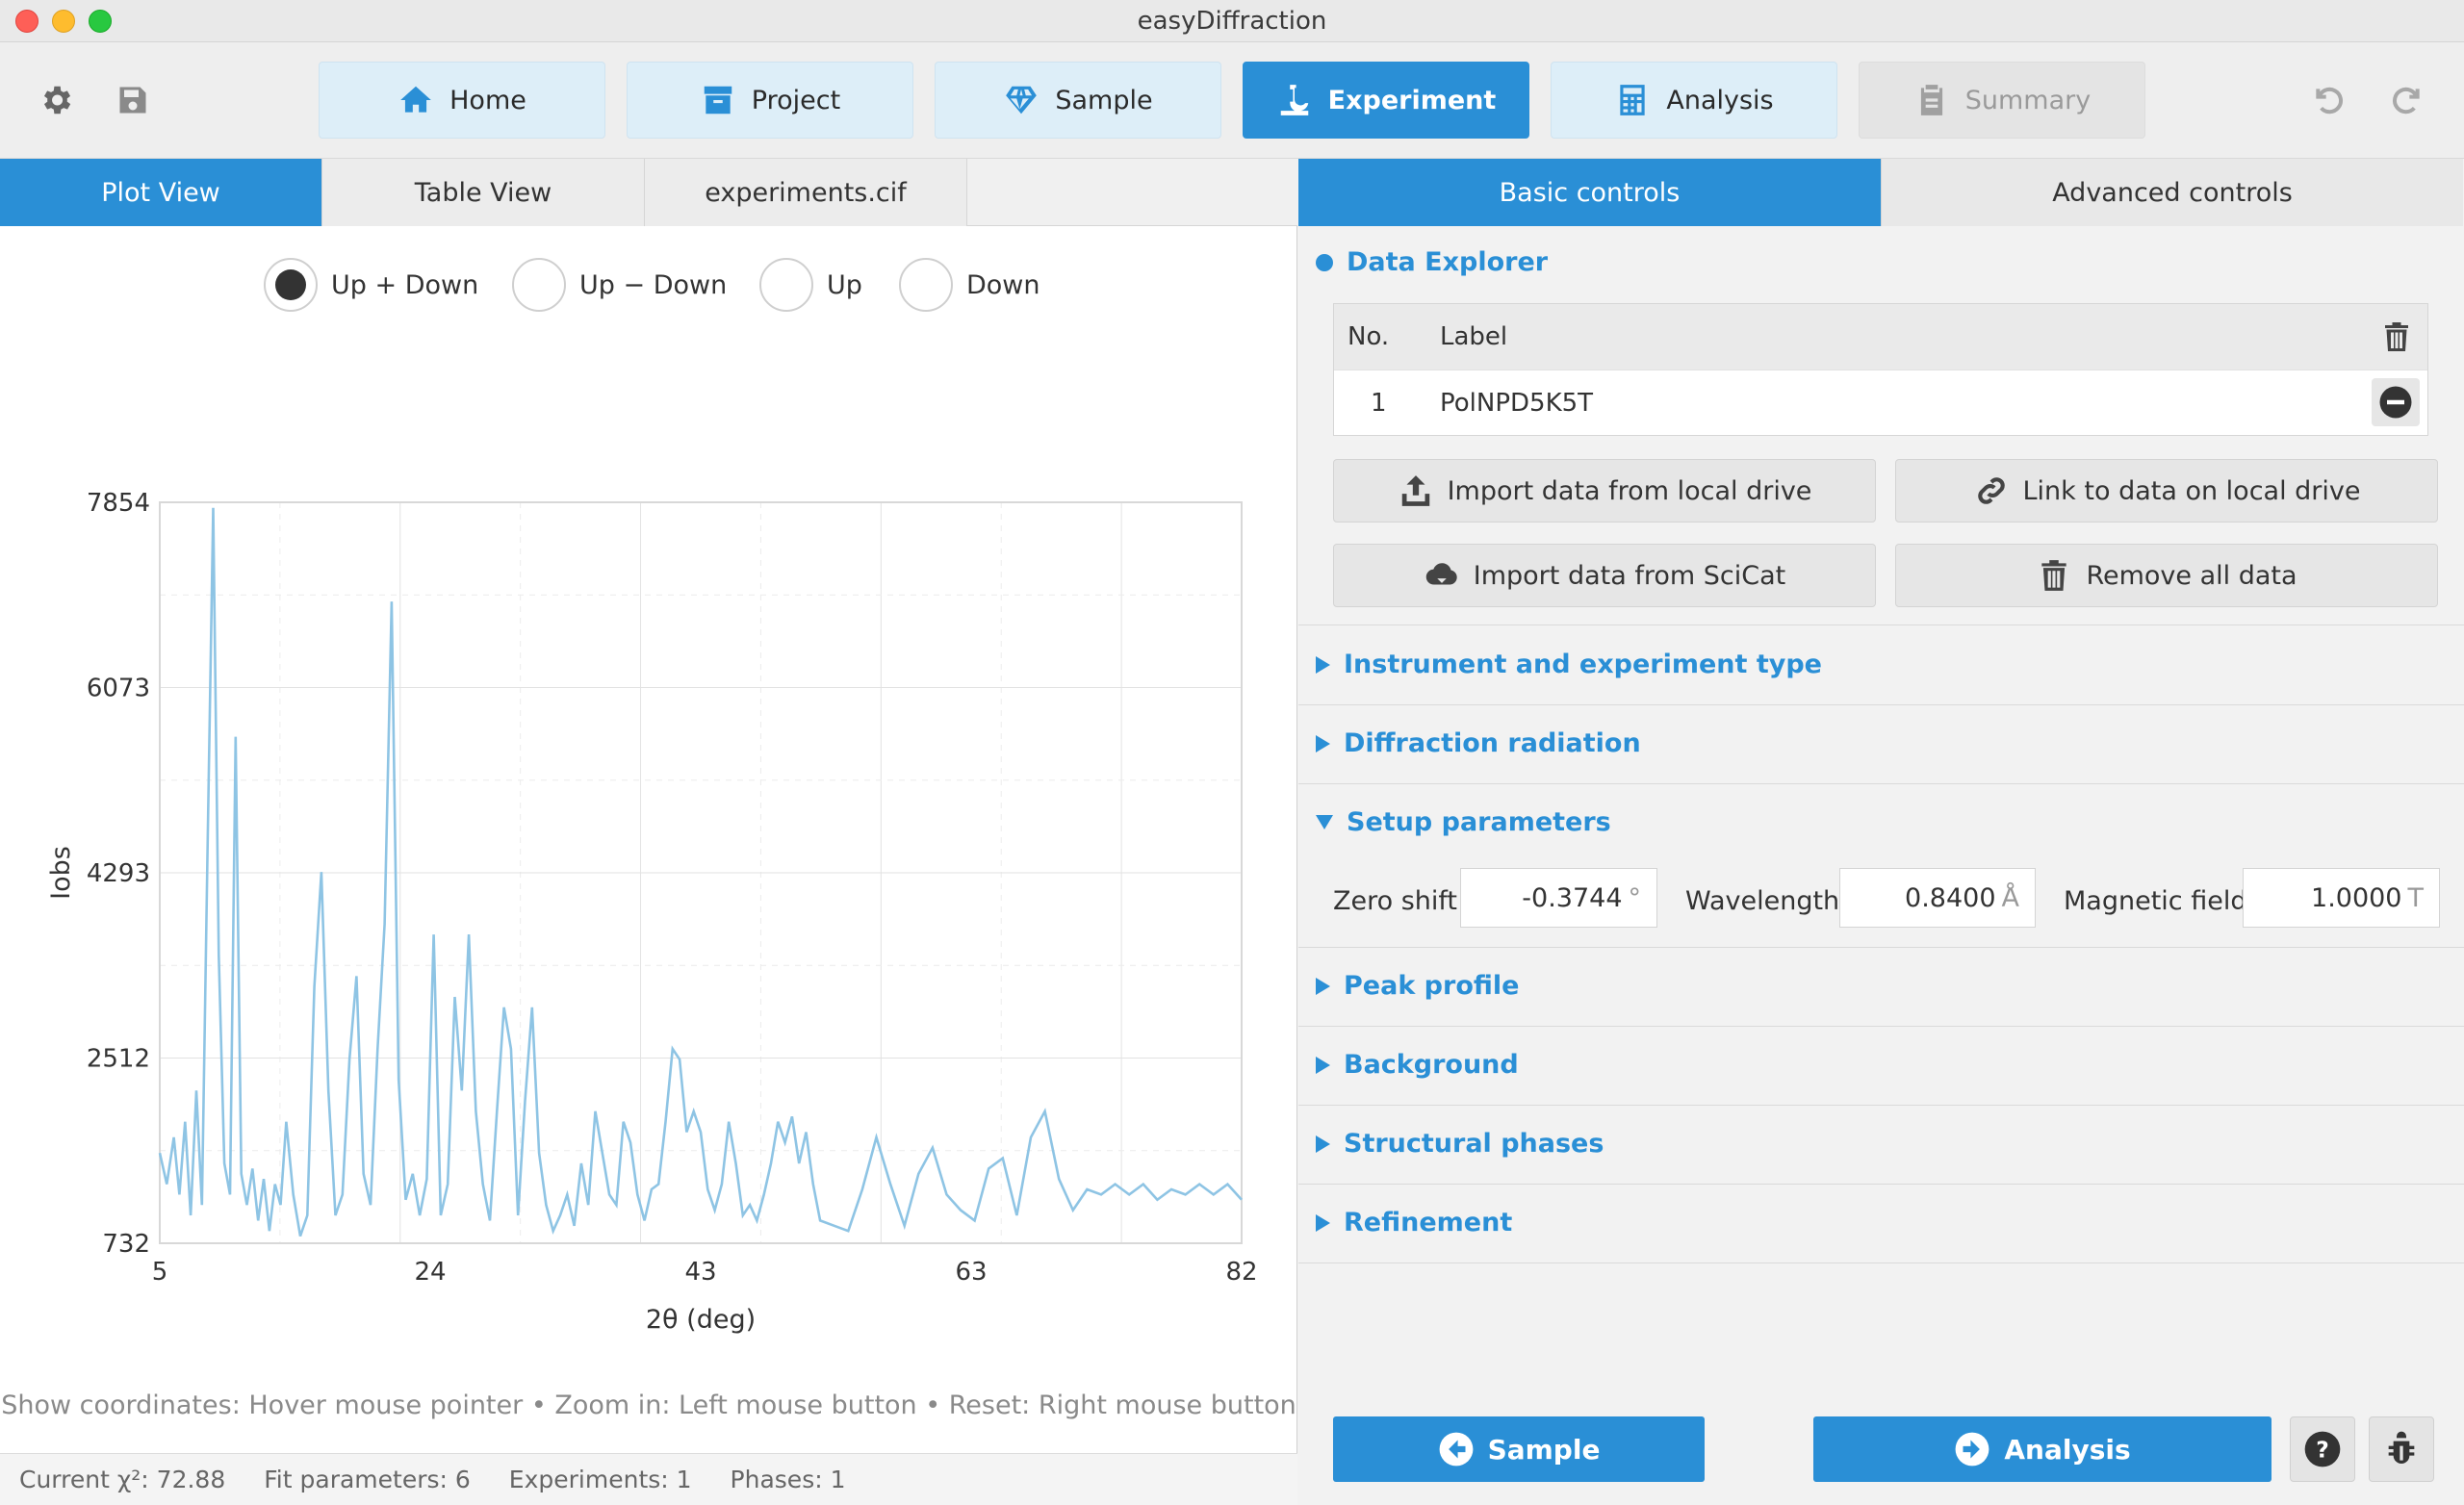 This screenshot has height=1505, width=2464. I want to click on section-title: Refinement, so click(1428, 1222).